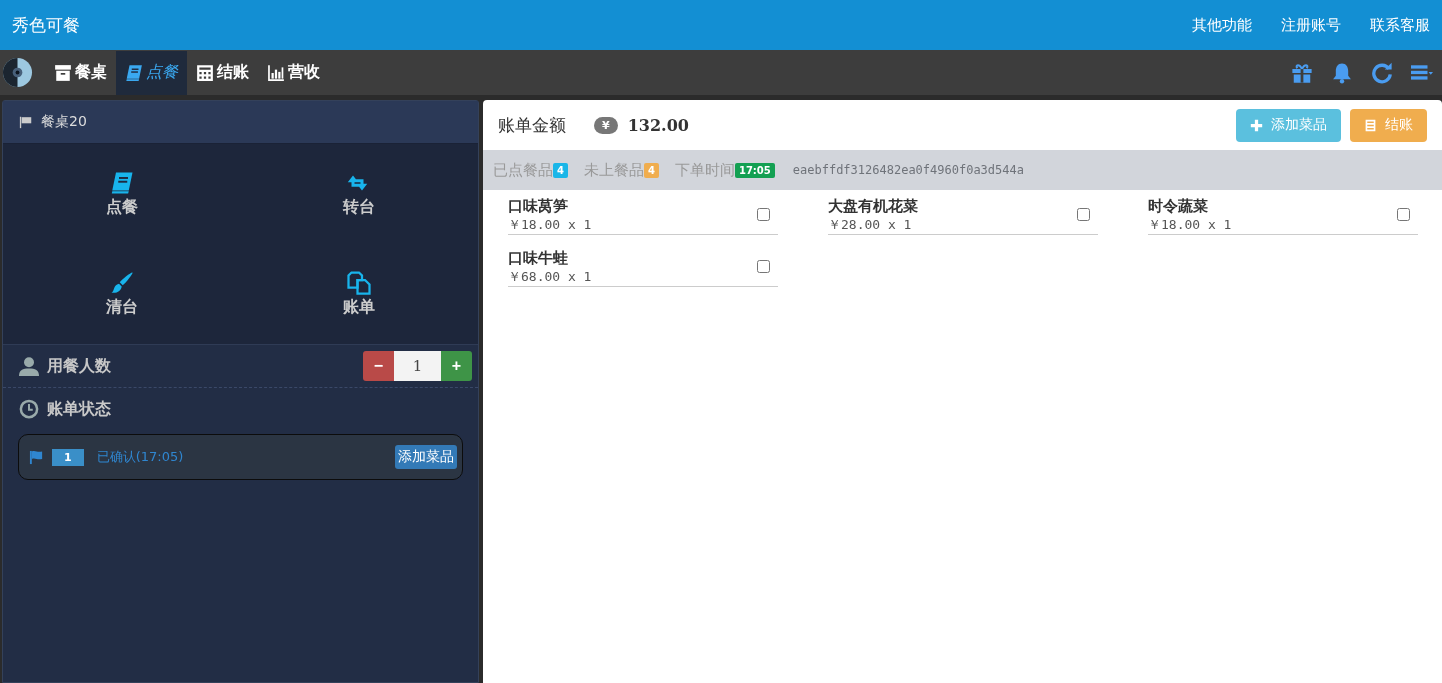  Describe the element at coordinates (1382, 72) in the screenshot. I see `refresh-icon` at that location.